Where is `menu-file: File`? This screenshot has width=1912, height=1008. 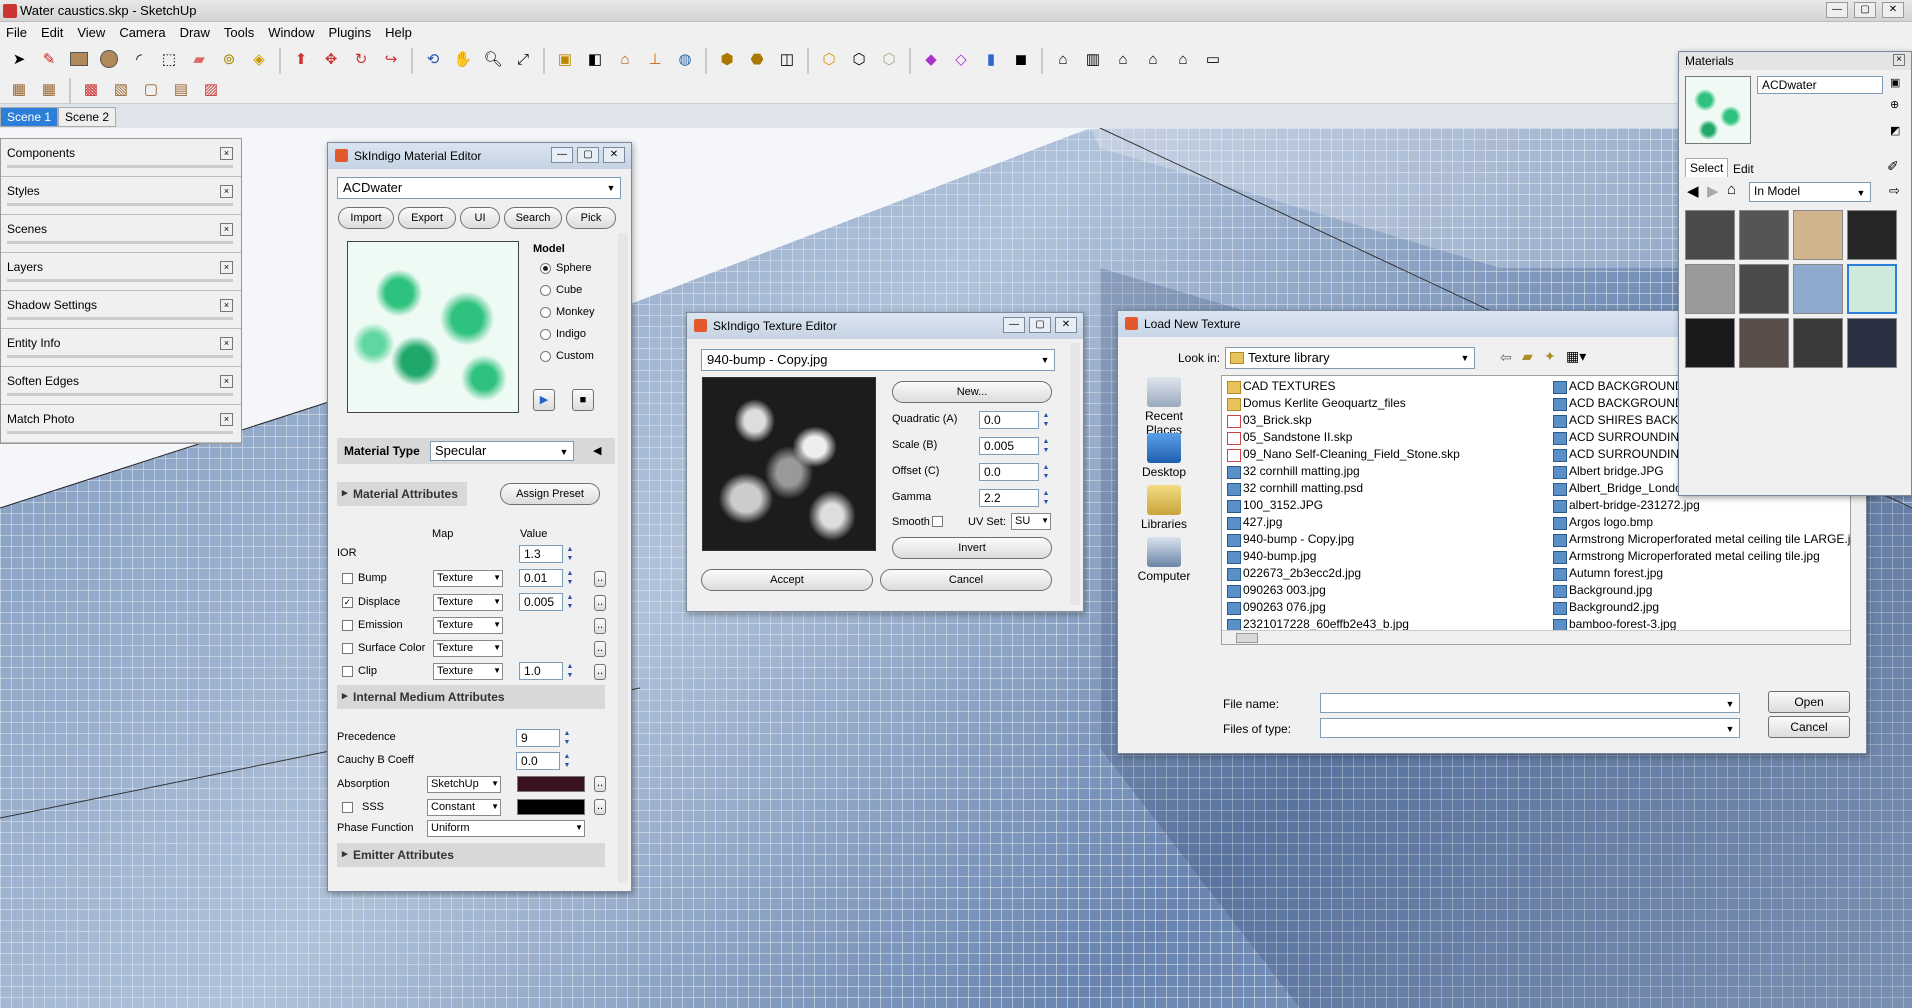
menu-file: File is located at coordinates (16, 32).